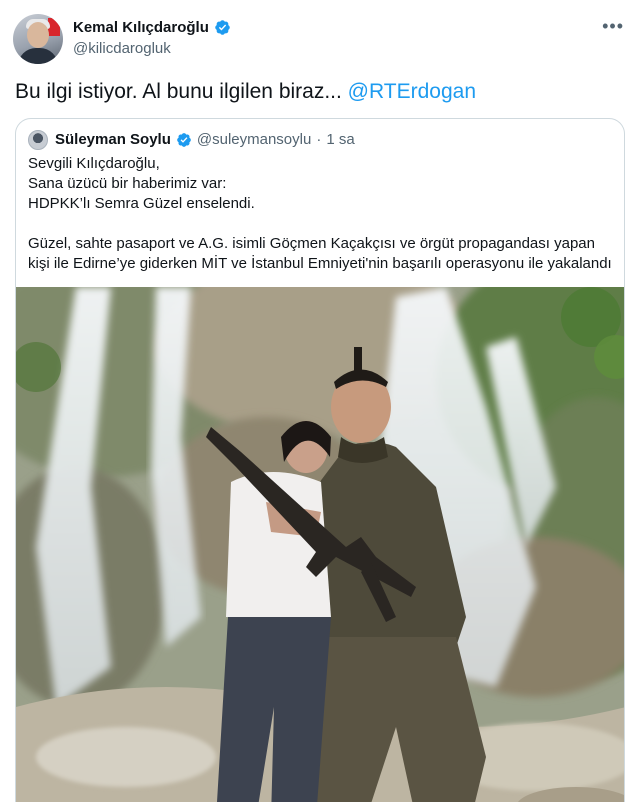 The height and width of the screenshot is (802, 638). I want to click on author-avatar, so click(38, 39).